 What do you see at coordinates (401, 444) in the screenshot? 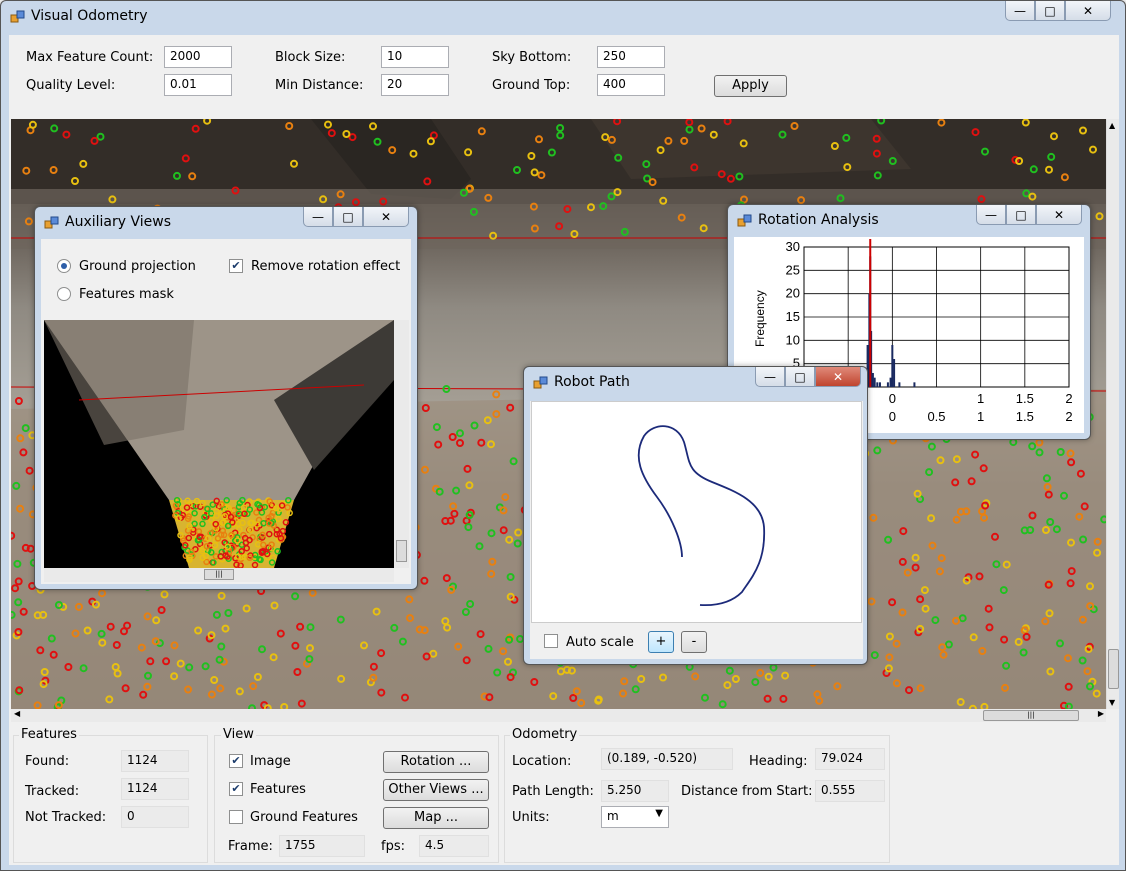
I see `aux-vscrollbar` at bounding box center [401, 444].